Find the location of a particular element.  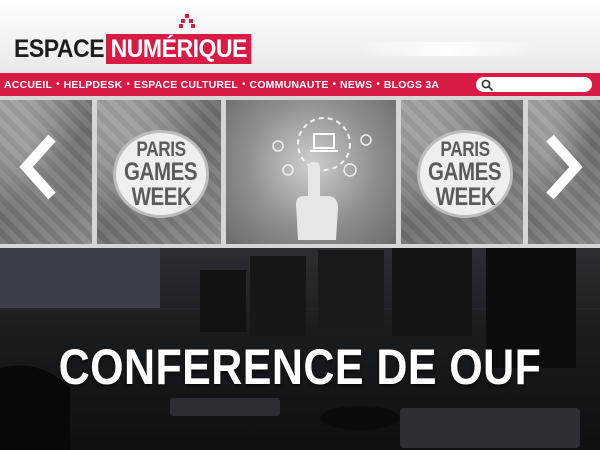

nav-item-espace-culturel: ESPACE CULTUREL is located at coordinates (186, 85).